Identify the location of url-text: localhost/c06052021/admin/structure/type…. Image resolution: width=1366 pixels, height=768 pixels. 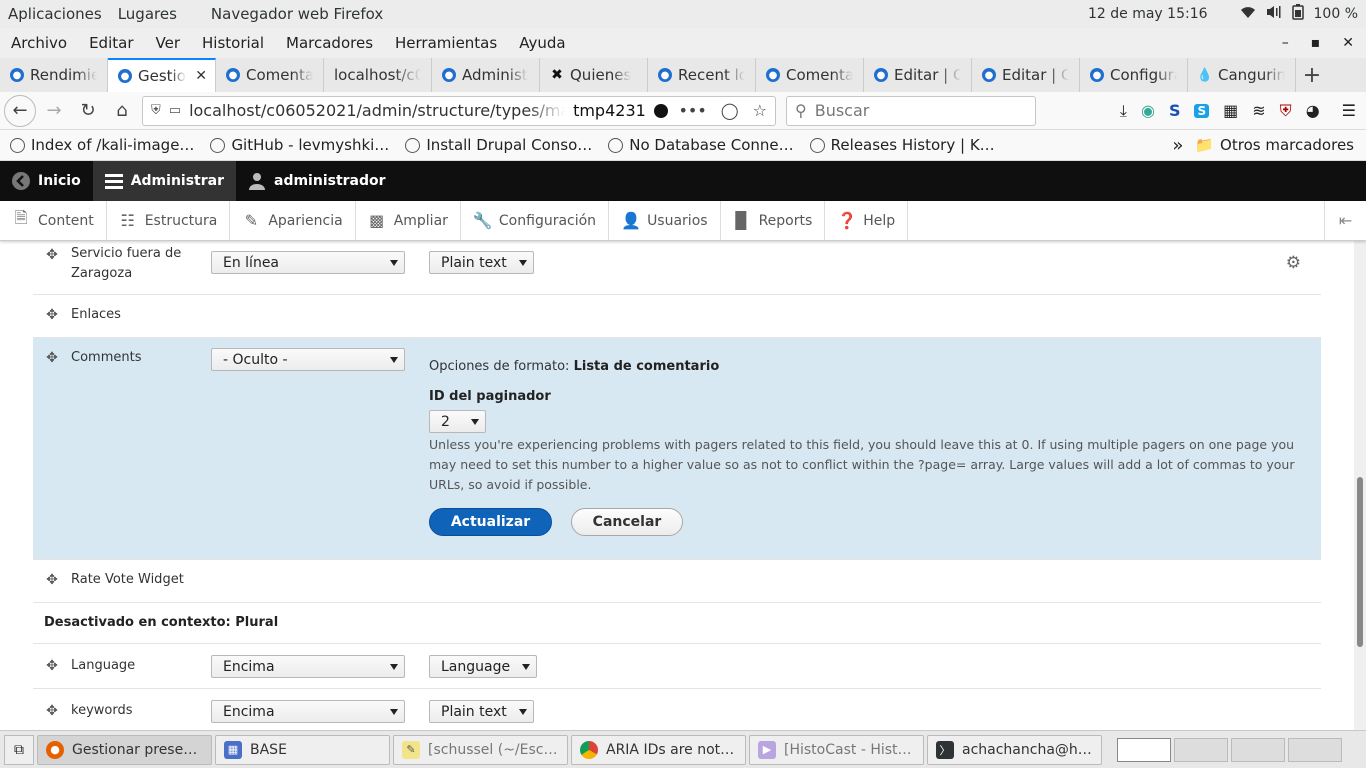
(377, 110).